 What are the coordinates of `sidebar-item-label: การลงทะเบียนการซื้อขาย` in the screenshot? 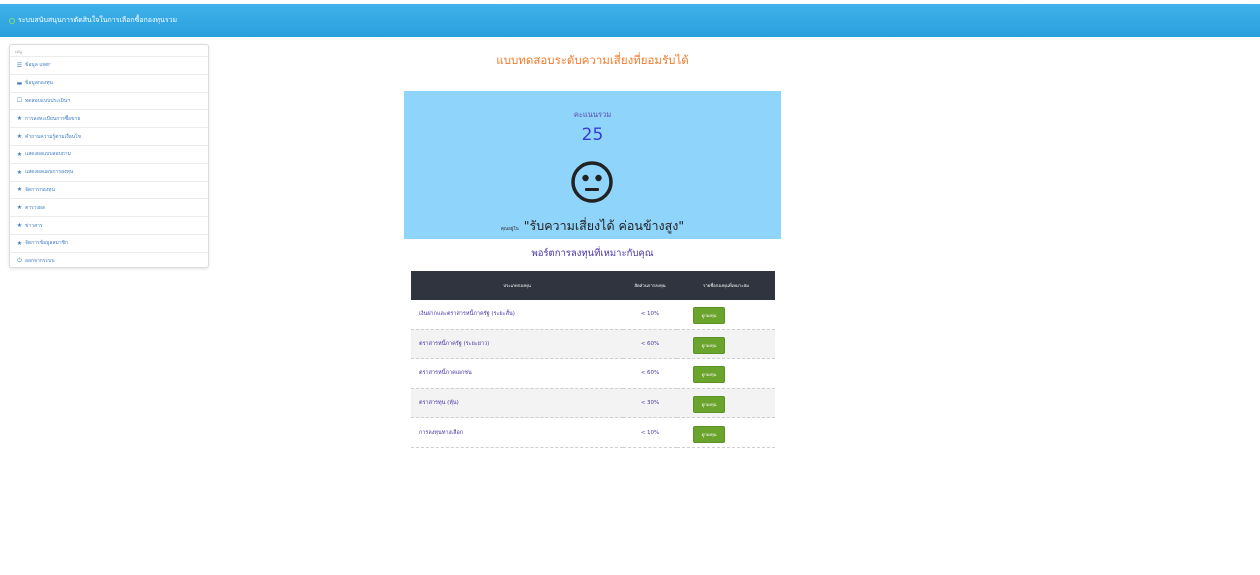 It's located at (53, 118).